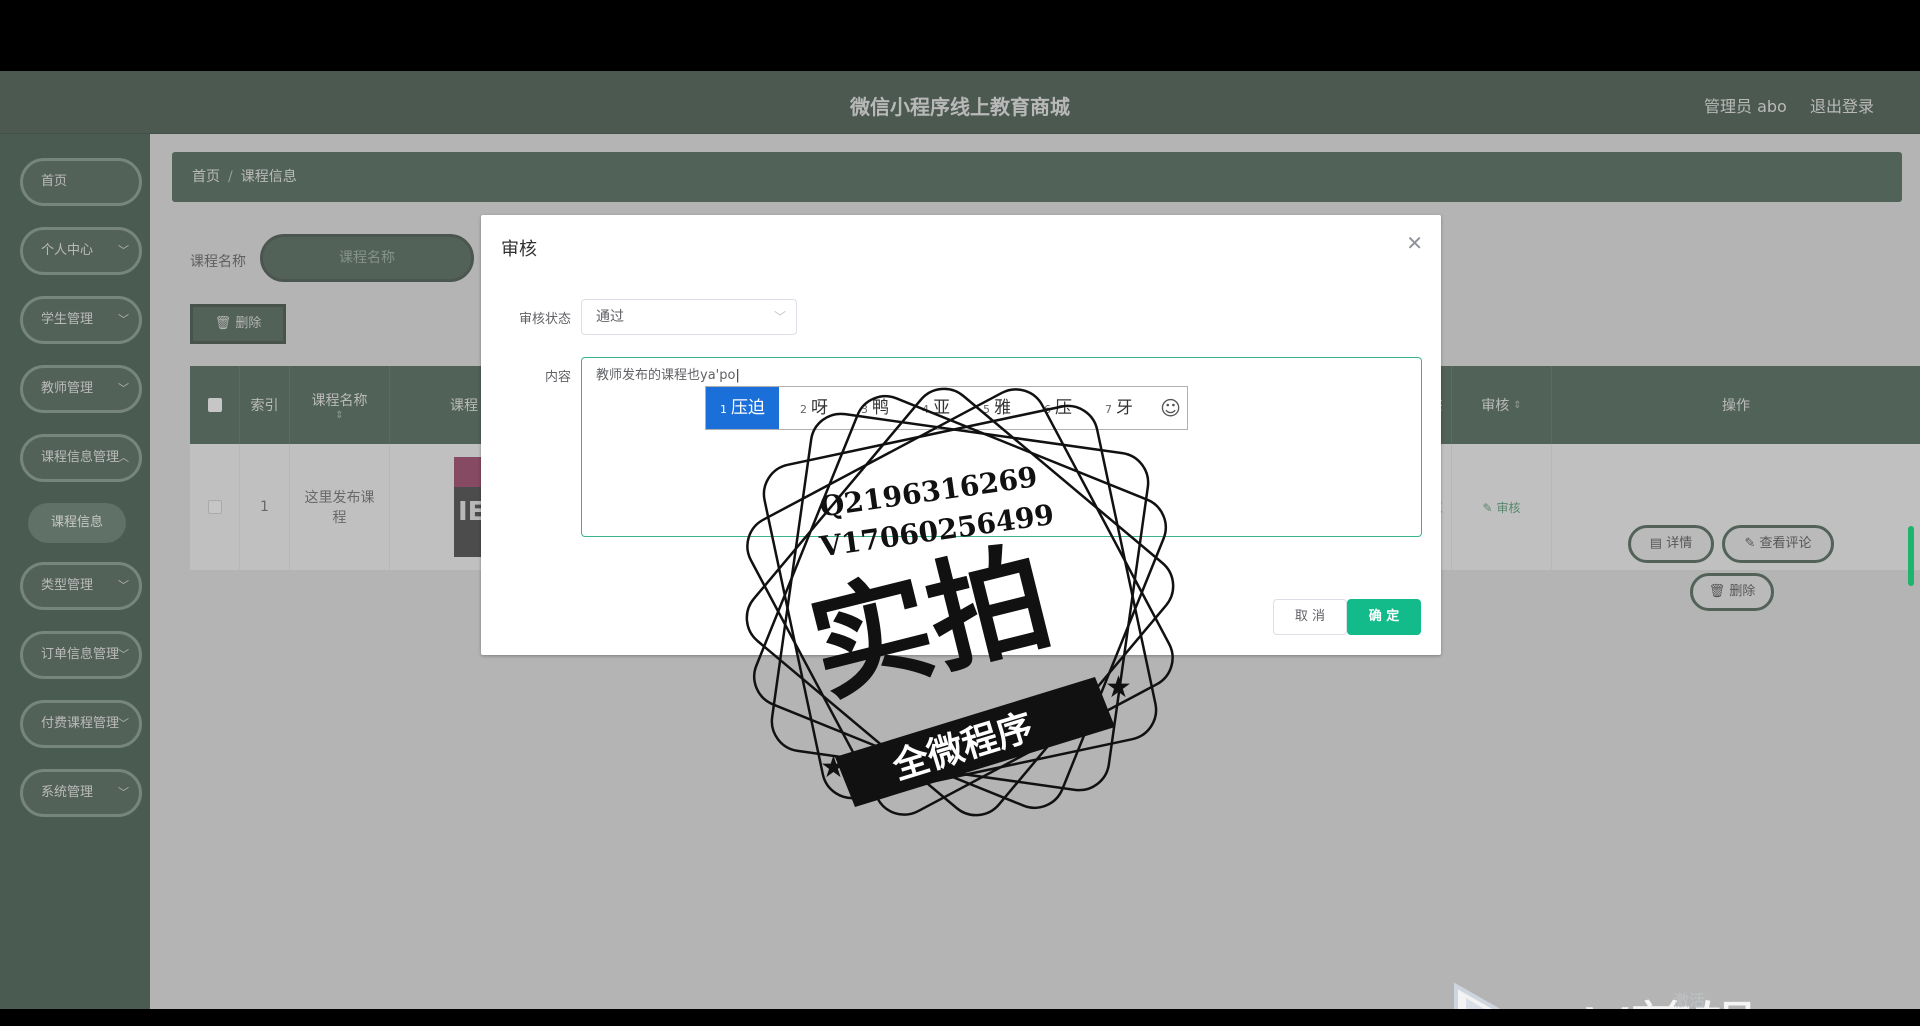  Describe the element at coordinates (557, 377) in the screenshot. I see `content-label: 内容` at that location.